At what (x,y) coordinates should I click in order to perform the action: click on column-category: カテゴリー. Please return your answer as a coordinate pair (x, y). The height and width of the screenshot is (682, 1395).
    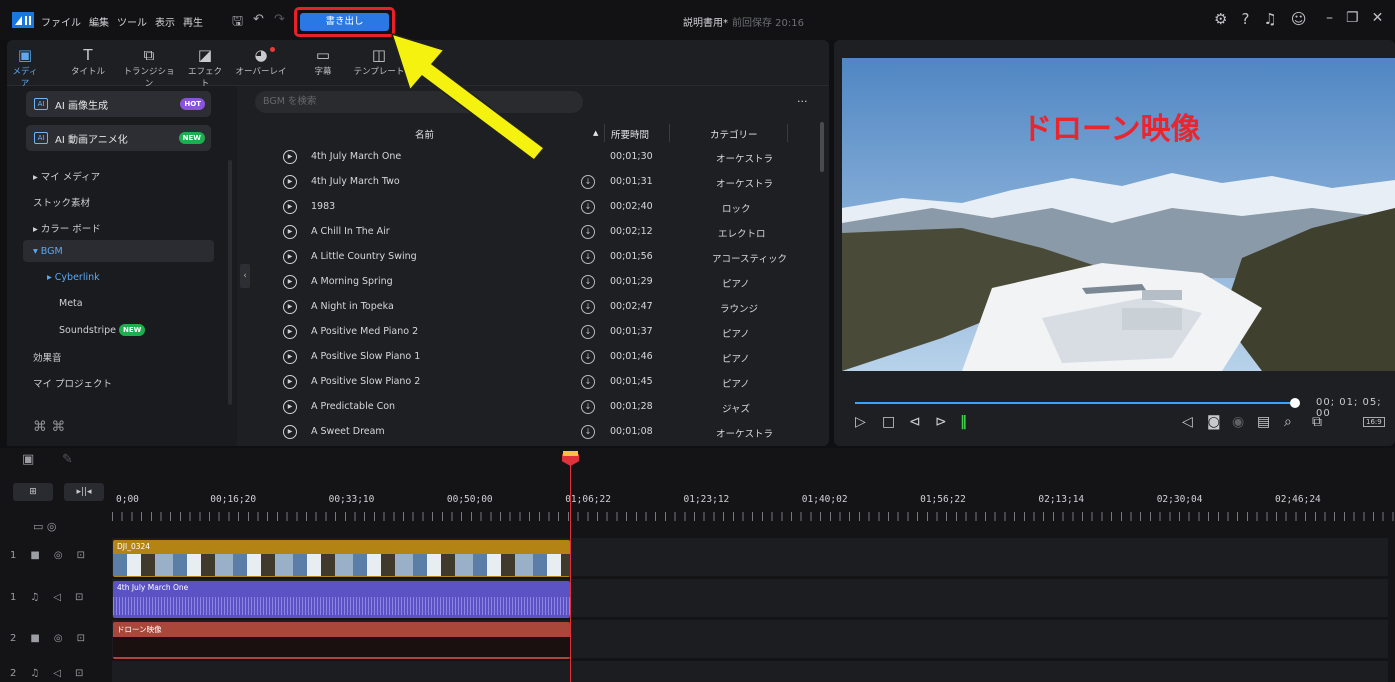
    Looking at the image, I should click on (734, 134).